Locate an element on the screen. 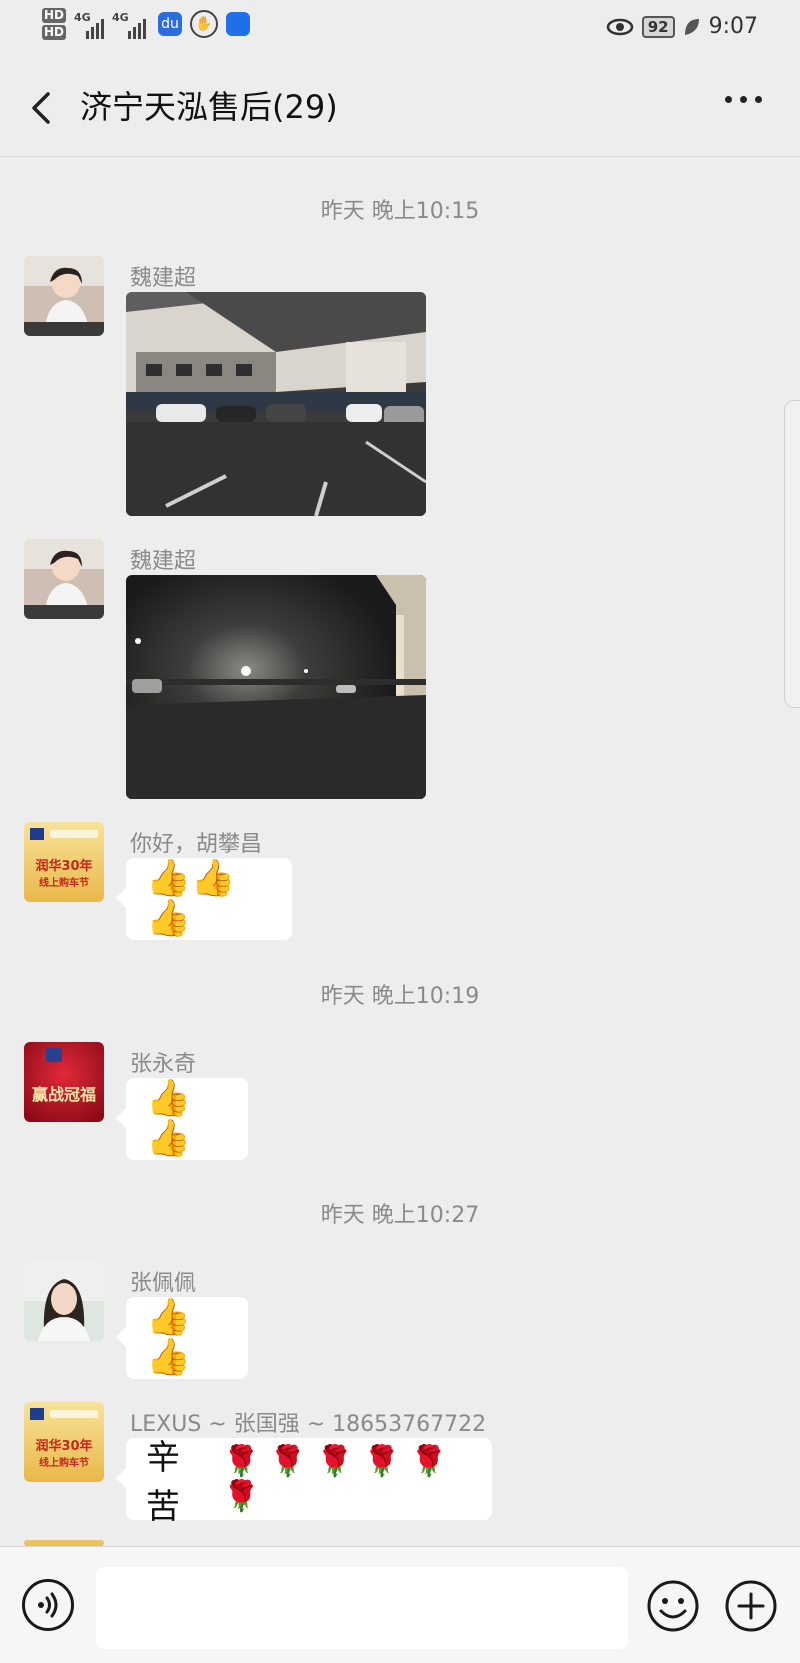 This screenshot has height=1663, width=800. scroll-indicator is located at coordinates (792, 554).